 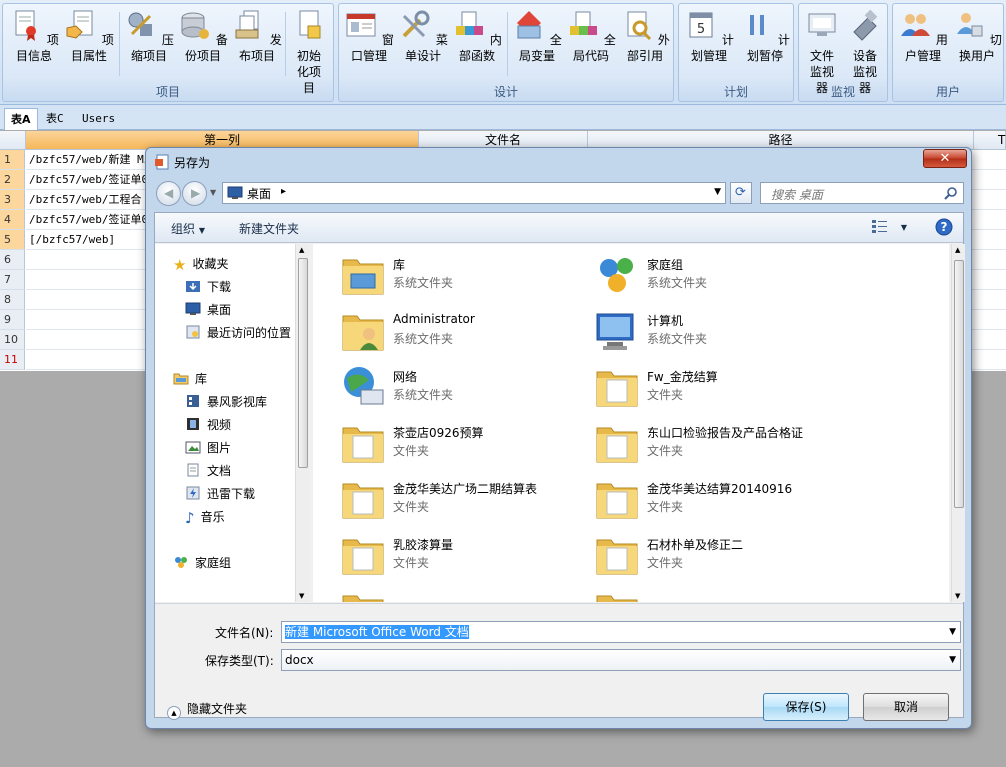 I want to click on tab-sheet-c: 表C, so click(x=55, y=119).